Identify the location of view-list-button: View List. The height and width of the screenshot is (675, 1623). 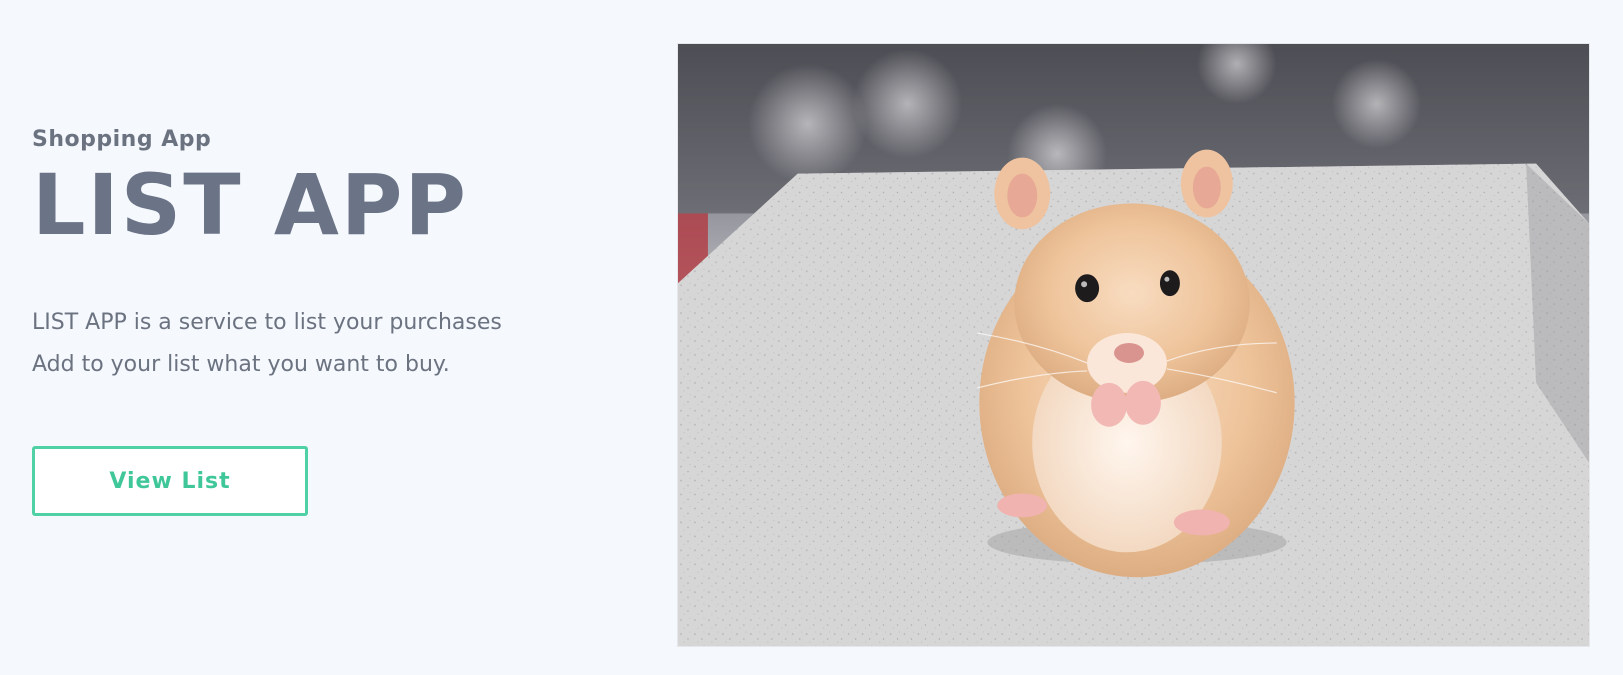
(170, 481).